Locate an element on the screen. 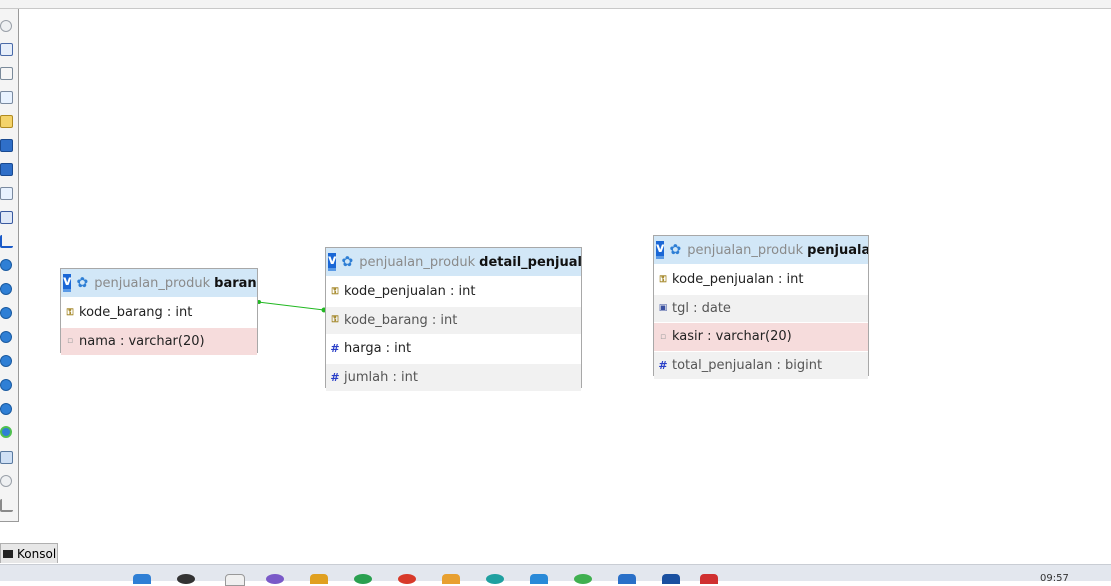 Image resolution: width=1111 pixels, height=586 pixels. move-menu-icon is located at coordinates (6, 409).